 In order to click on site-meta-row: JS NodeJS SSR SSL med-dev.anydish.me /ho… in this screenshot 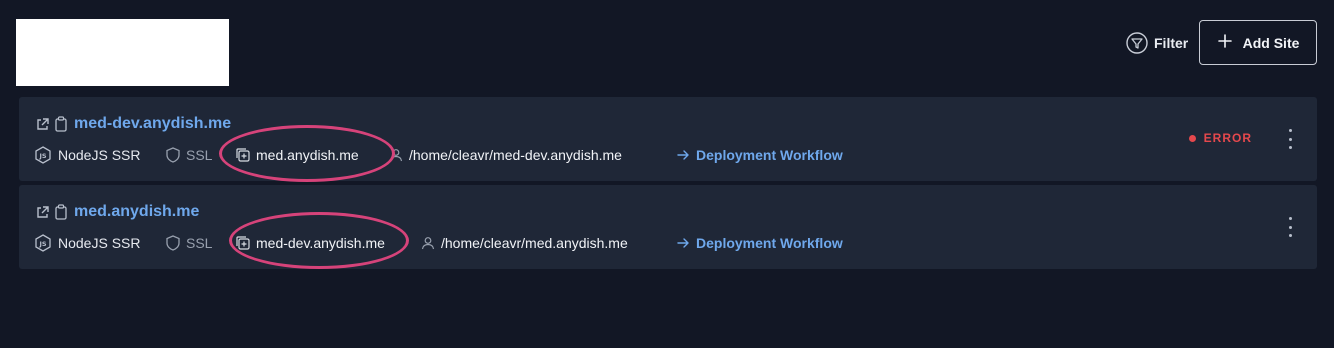, I will do `click(644, 243)`.